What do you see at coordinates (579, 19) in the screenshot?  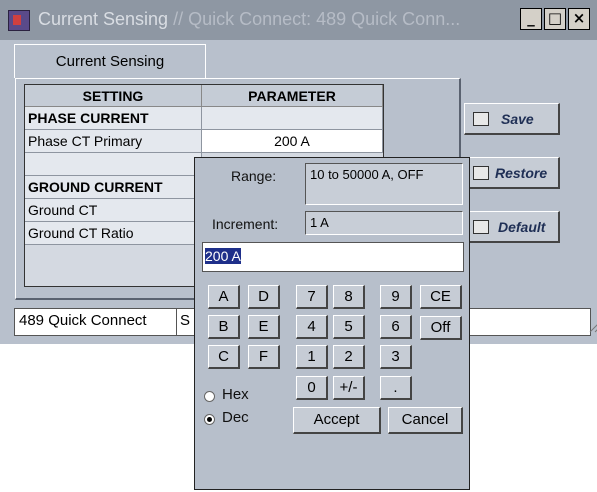 I see `close-button: ×` at bounding box center [579, 19].